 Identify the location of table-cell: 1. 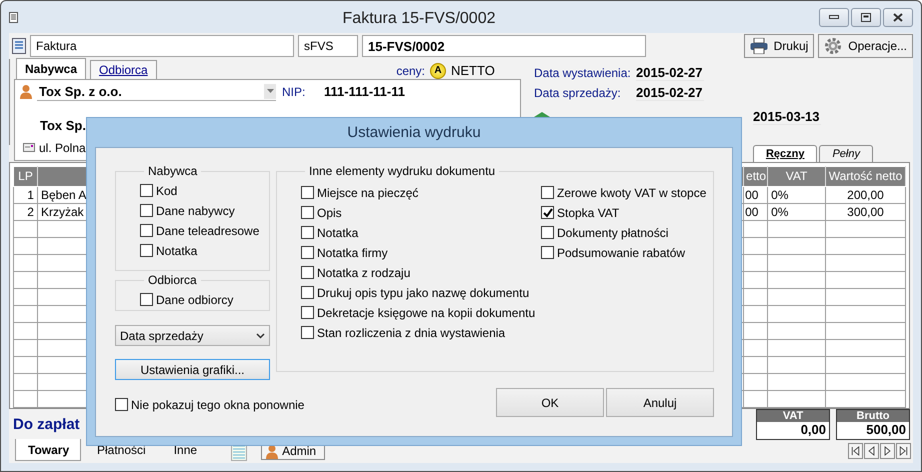
(26, 195).